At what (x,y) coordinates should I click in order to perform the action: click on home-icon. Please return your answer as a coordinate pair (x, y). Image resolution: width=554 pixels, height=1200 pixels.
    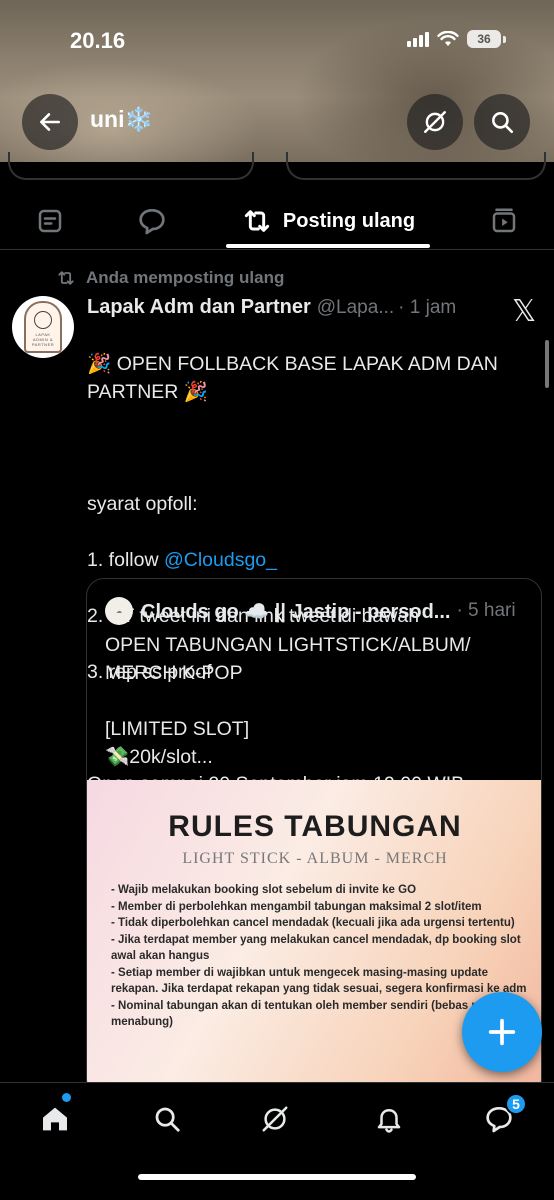
    Looking at the image, I should click on (55, 1119).